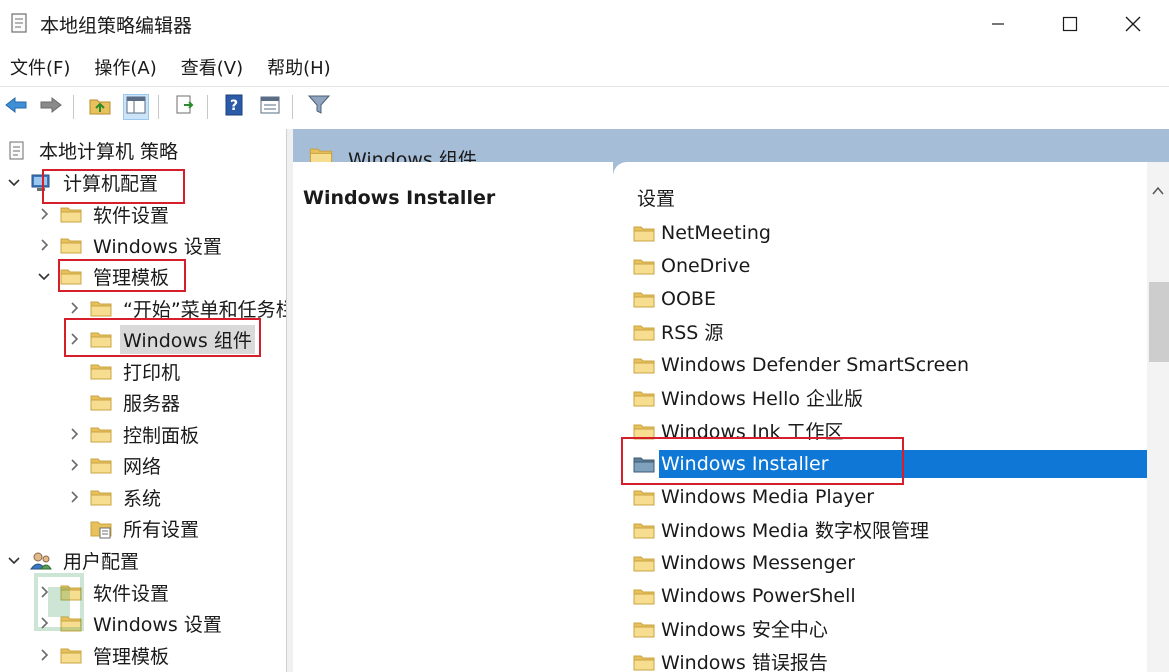  I want to click on filter-button, so click(319, 107).